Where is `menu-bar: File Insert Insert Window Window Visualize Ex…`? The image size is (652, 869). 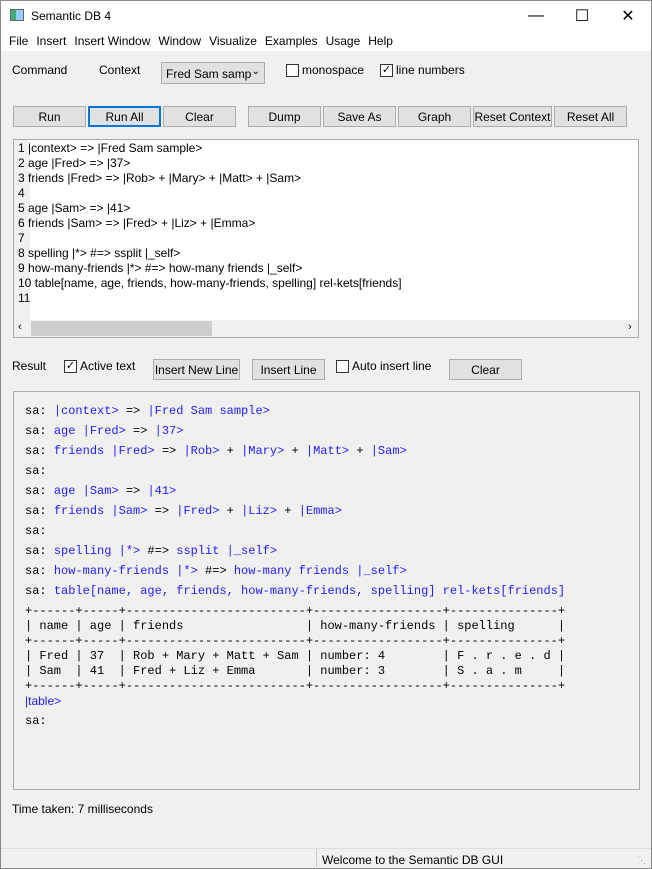 menu-bar: File Insert Insert Window Window Visualize Ex… is located at coordinates (326, 41).